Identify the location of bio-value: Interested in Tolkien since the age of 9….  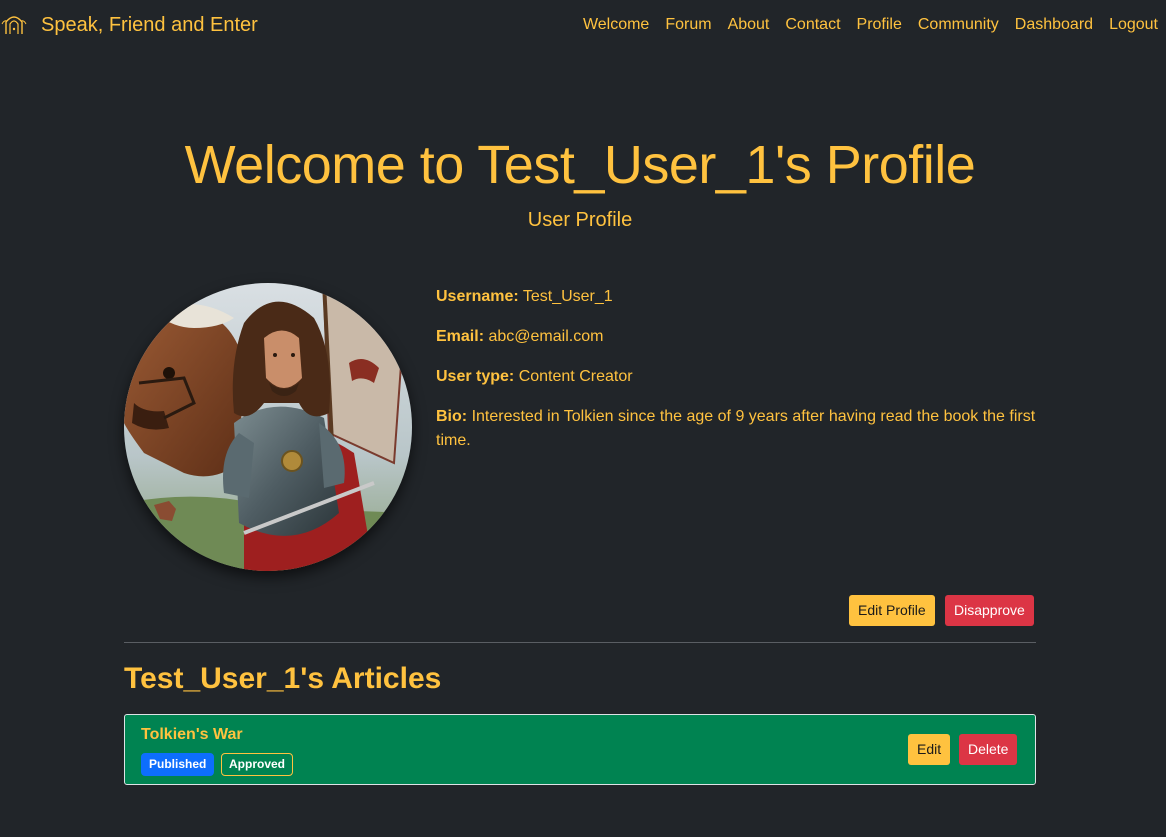
(736, 428).